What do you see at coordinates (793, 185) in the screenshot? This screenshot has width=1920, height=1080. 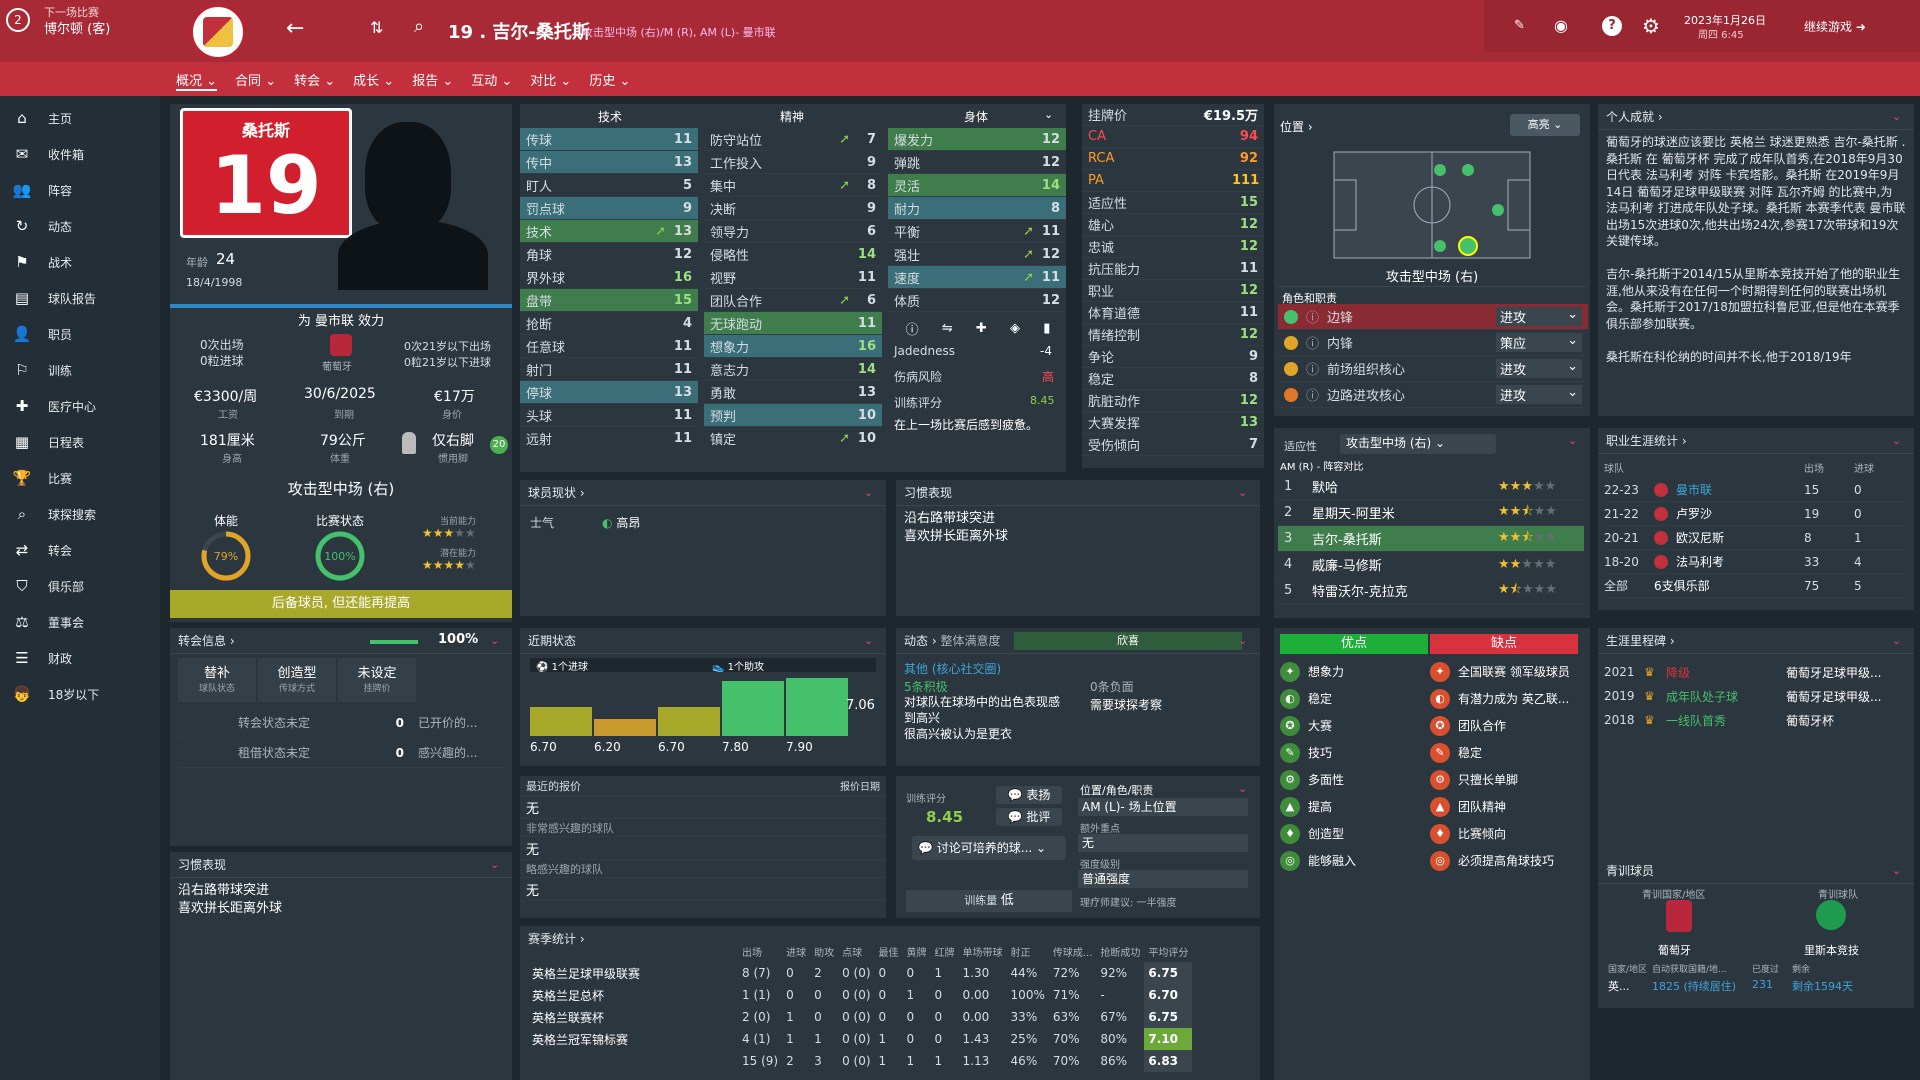 I see `attr-row: 集中 ➚ 8` at bounding box center [793, 185].